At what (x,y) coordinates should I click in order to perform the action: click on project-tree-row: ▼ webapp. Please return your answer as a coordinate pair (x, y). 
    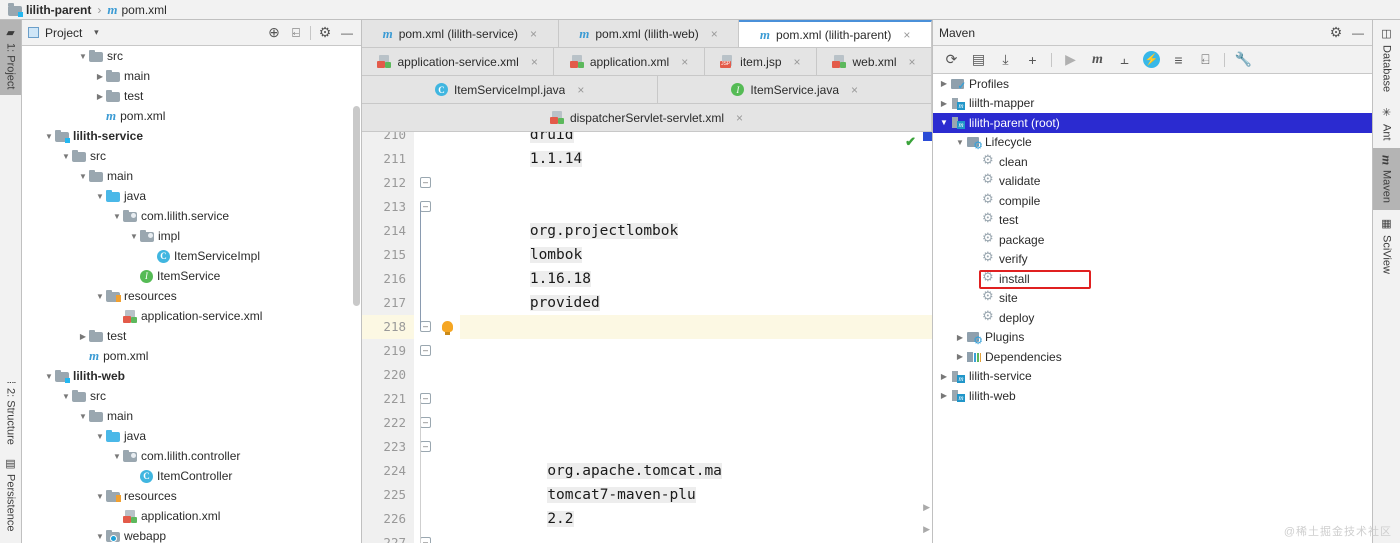
    Looking at the image, I should click on (191, 534).